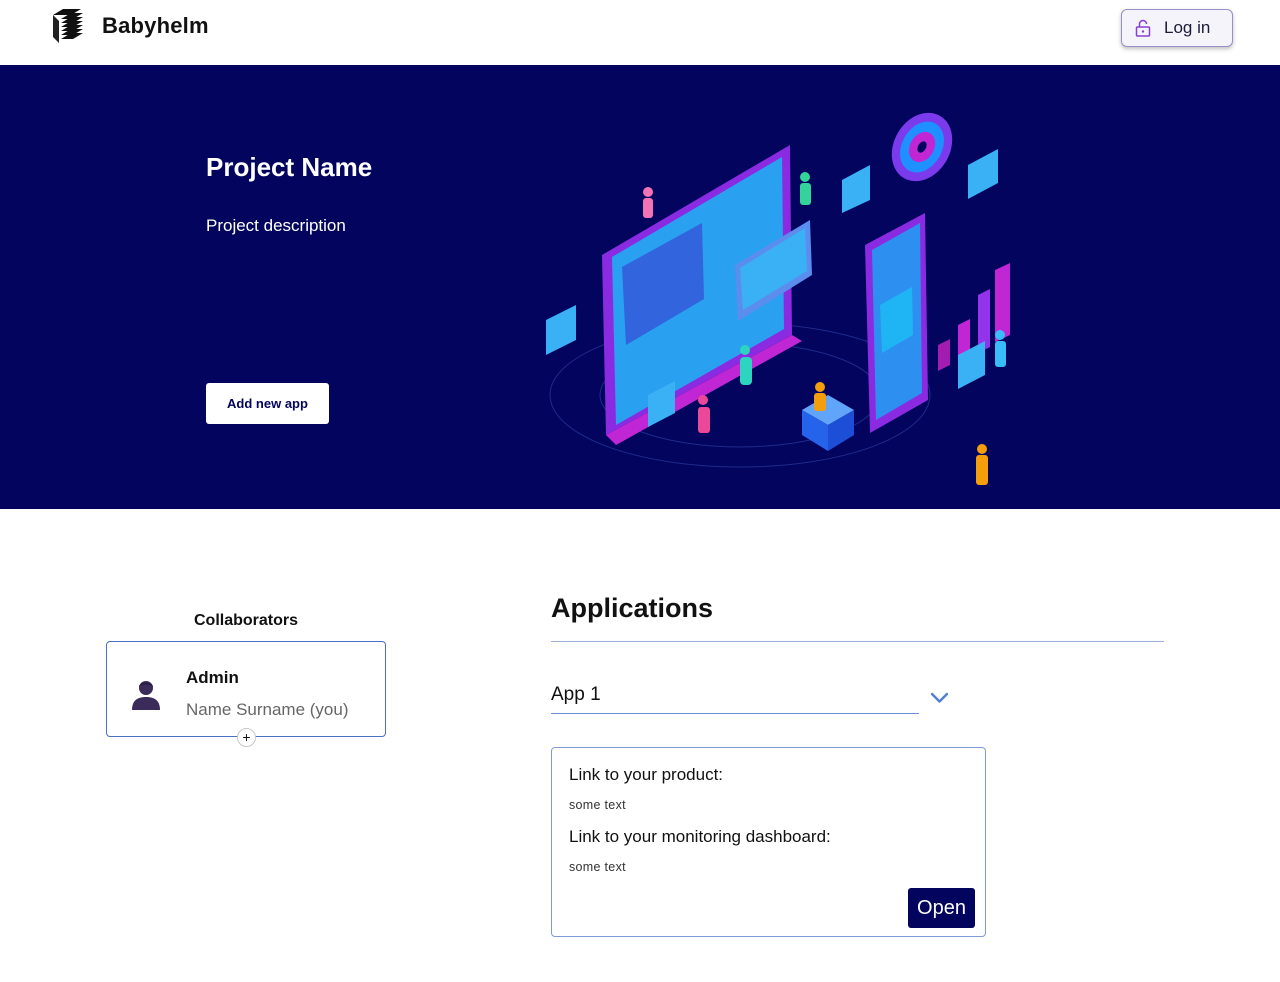  Describe the element at coordinates (735, 697) in the screenshot. I see `app-select: App 1` at that location.